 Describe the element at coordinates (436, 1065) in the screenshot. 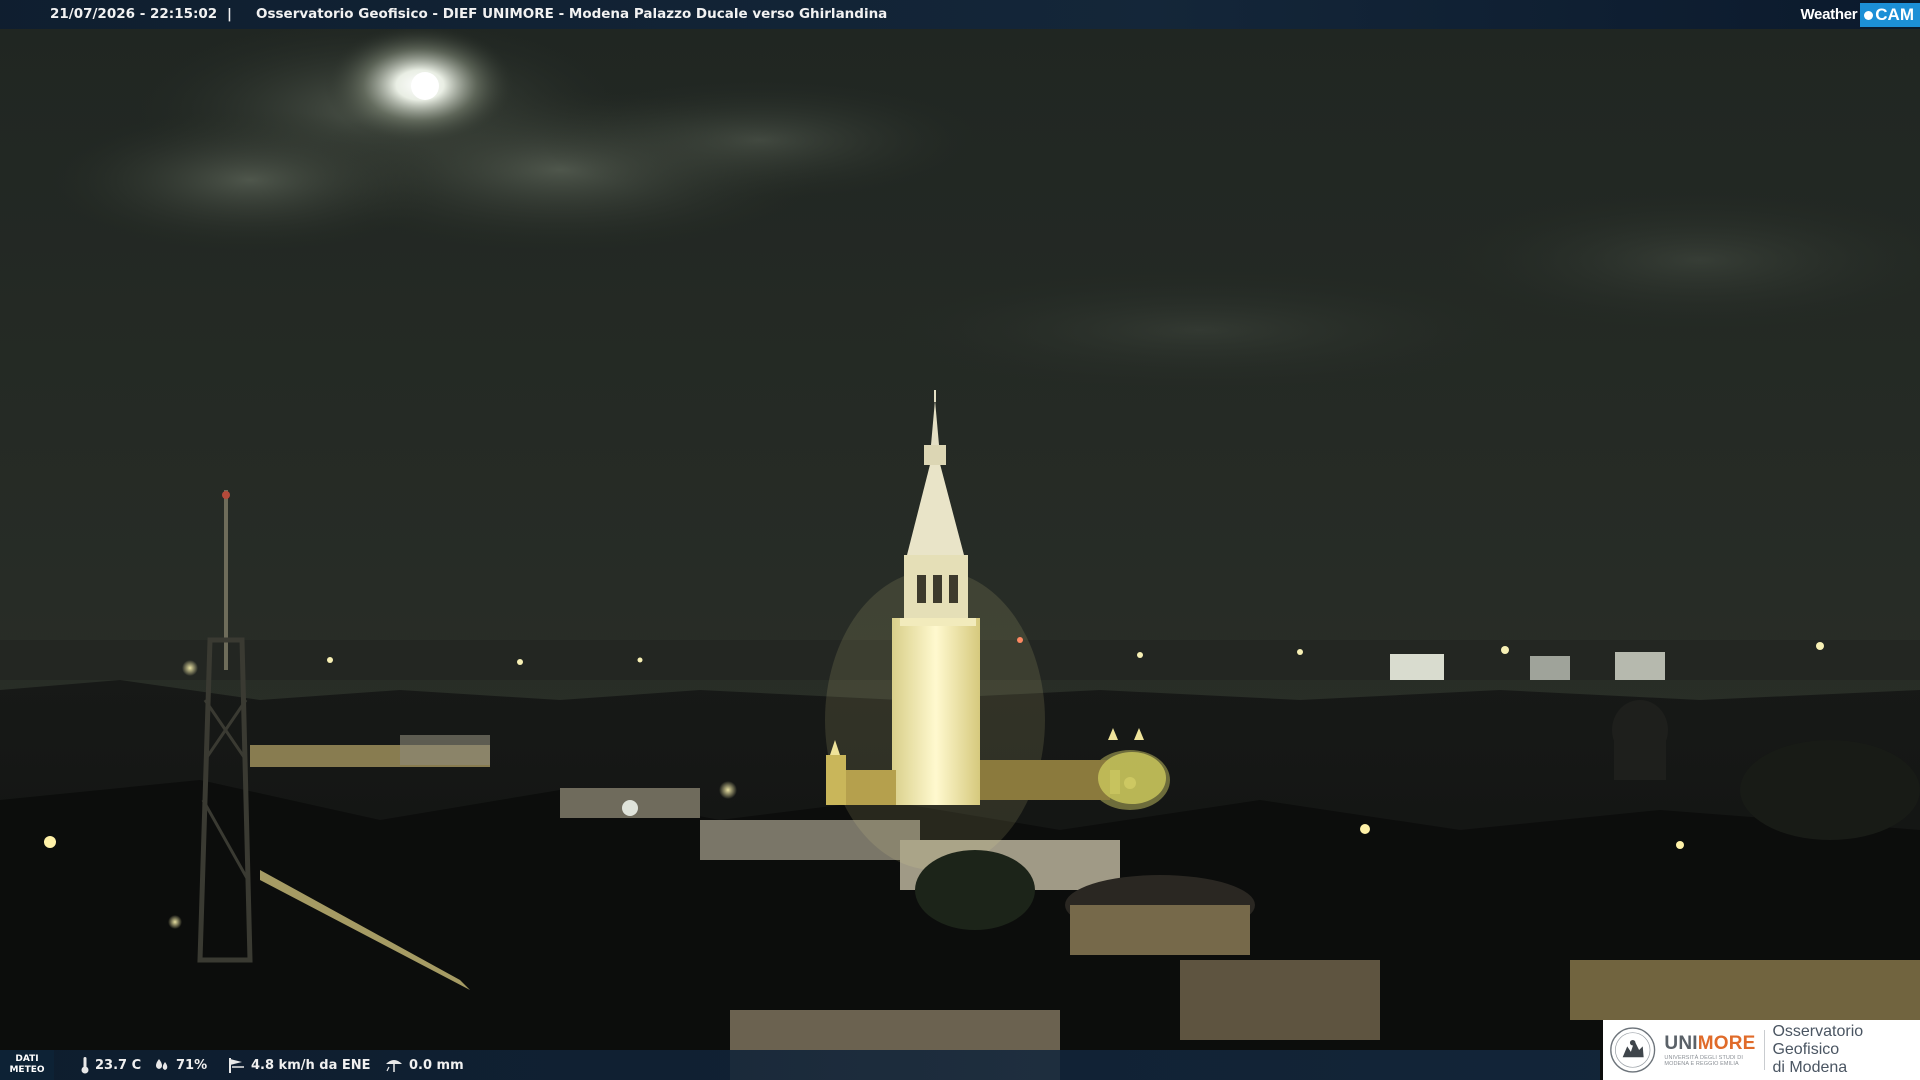

I see `rain-value: 0.0 mm` at that location.